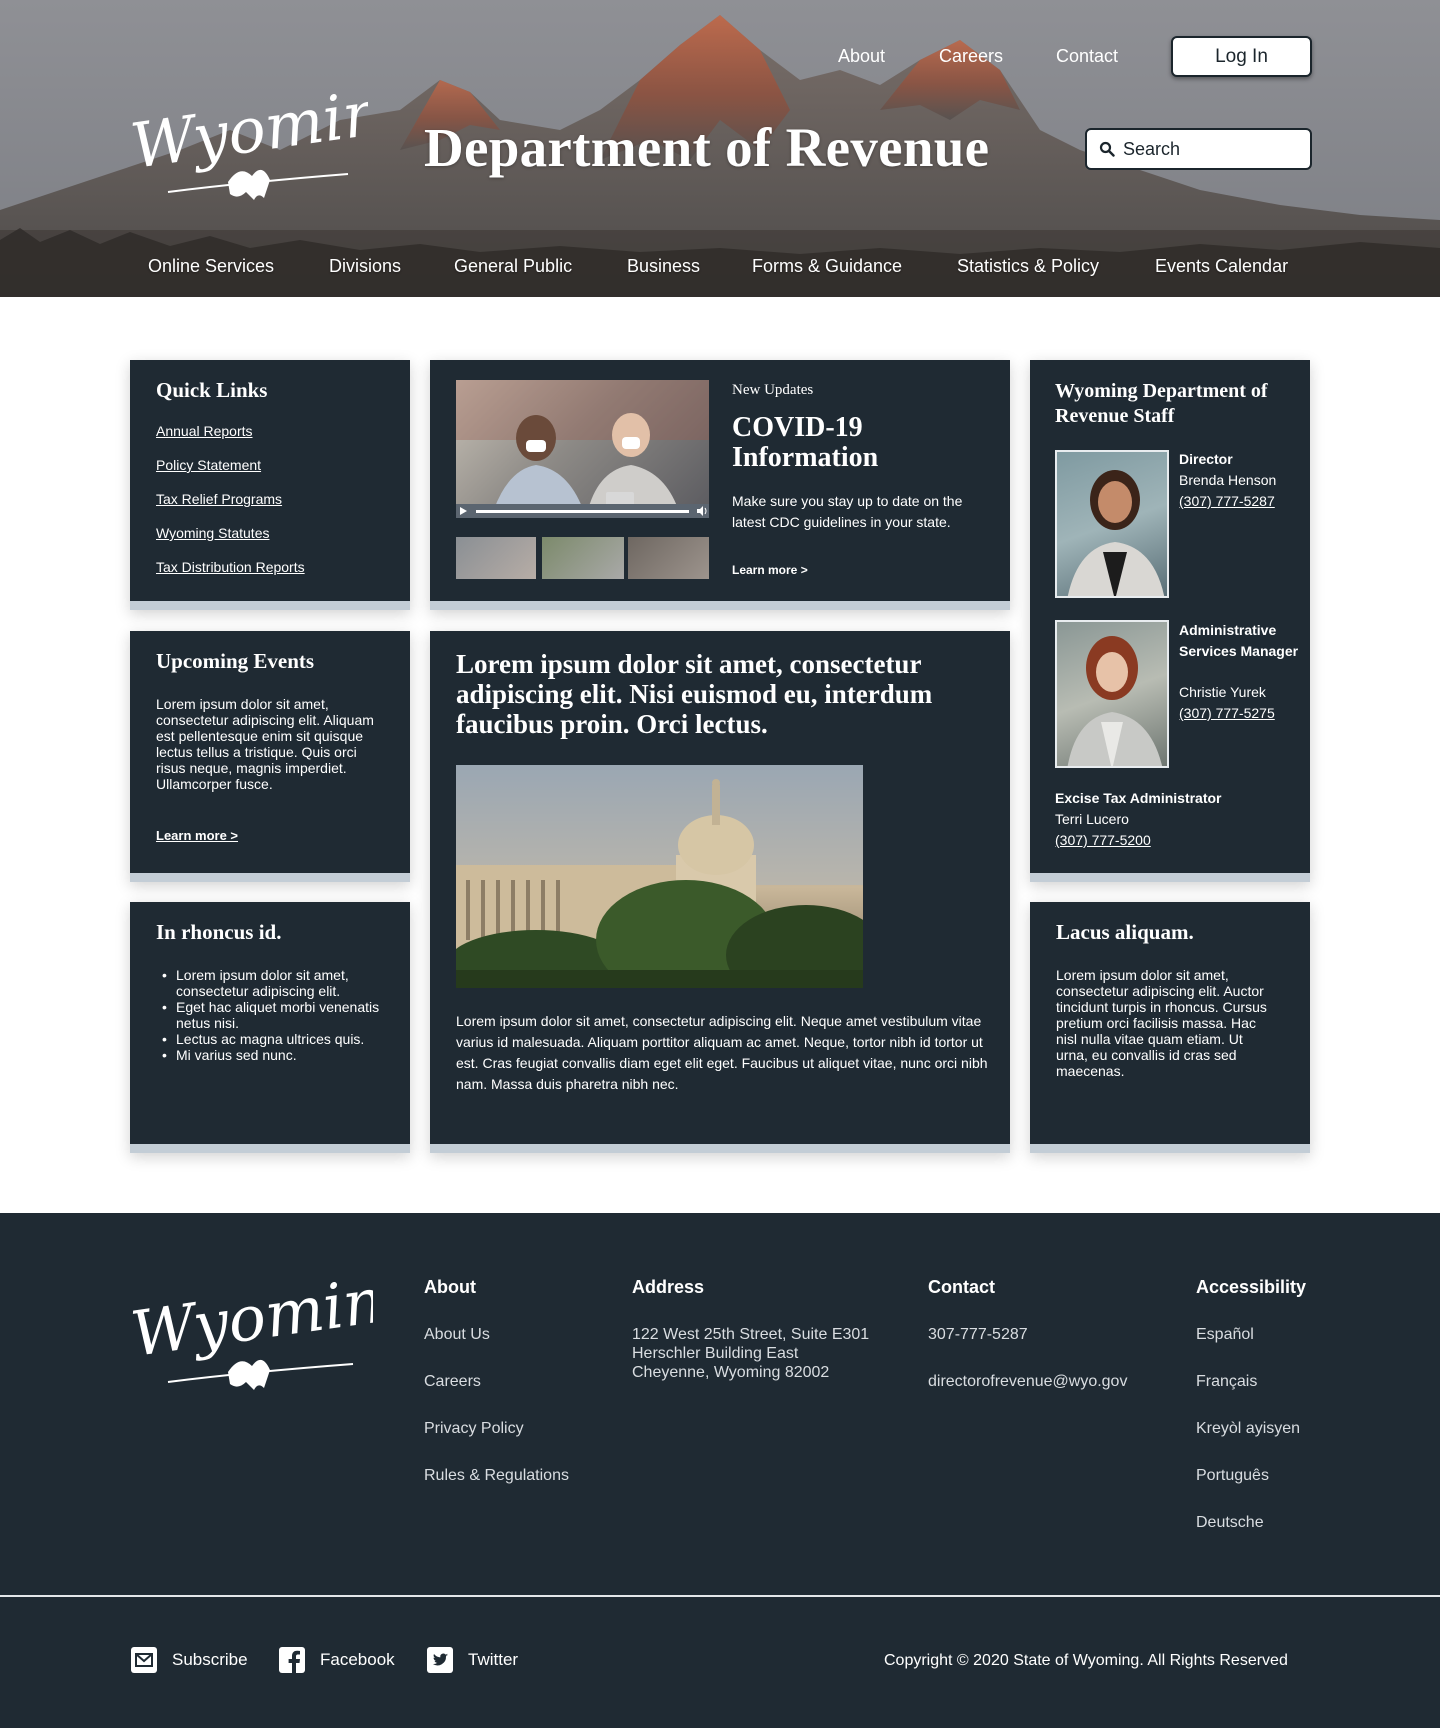 The height and width of the screenshot is (1728, 1440). Describe the element at coordinates (978, 1335) in the screenshot. I see `footer-contact-phone: 307-777-5287` at that location.